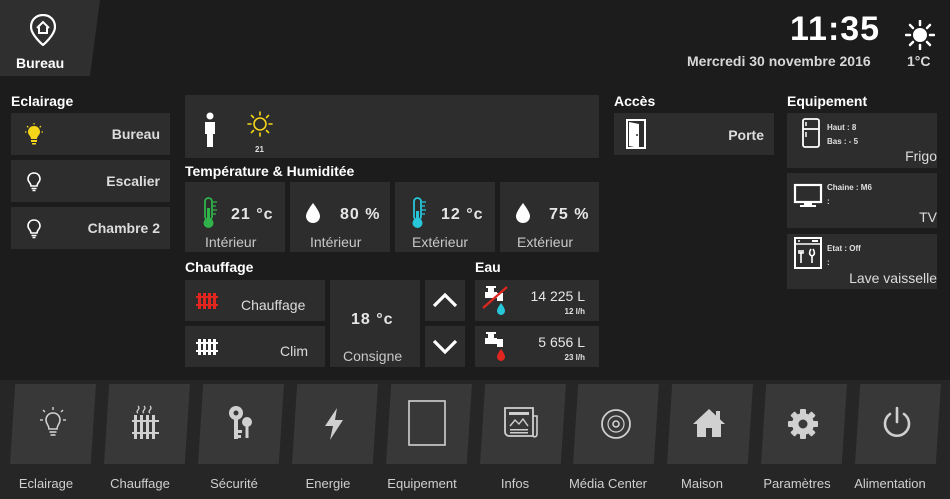 The width and height of the screenshot is (950, 499). Describe the element at coordinates (897, 421) in the screenshot. I see `power-icon` at that location.